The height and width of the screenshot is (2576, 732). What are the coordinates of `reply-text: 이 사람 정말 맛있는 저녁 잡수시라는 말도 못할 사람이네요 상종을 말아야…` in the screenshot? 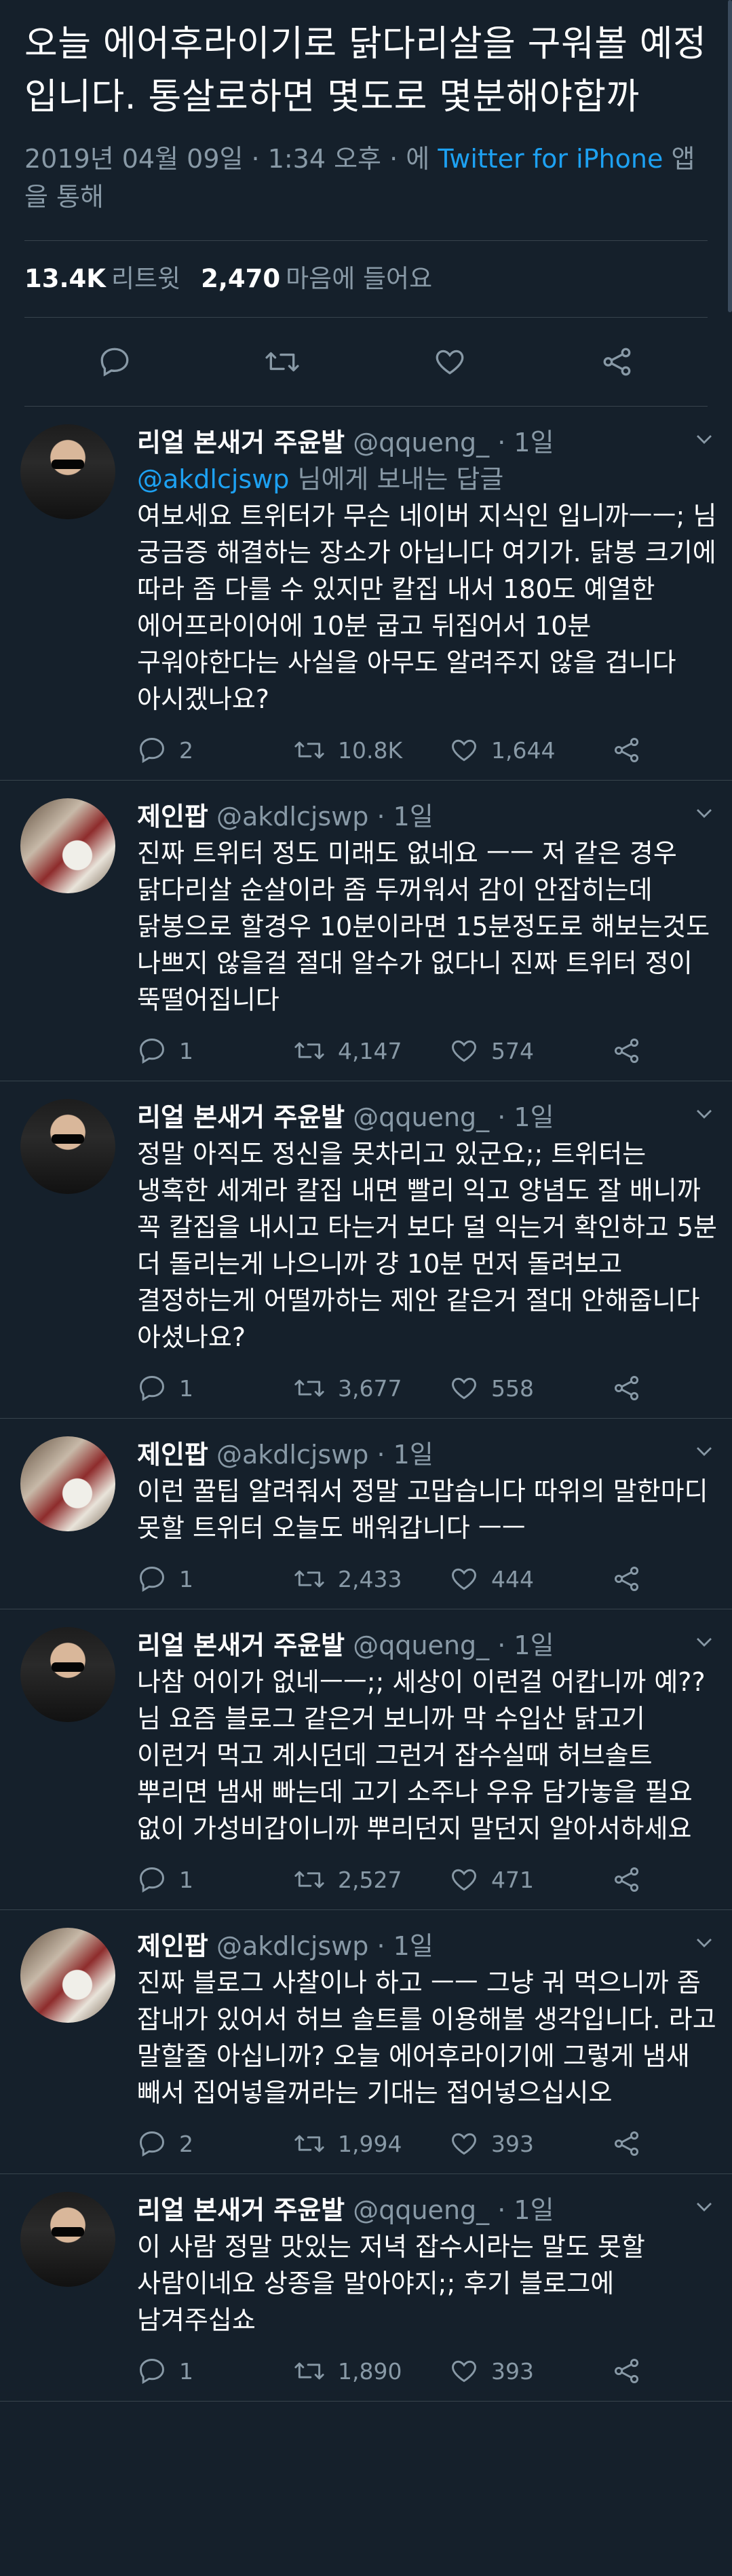 It's located at (391, 2283).